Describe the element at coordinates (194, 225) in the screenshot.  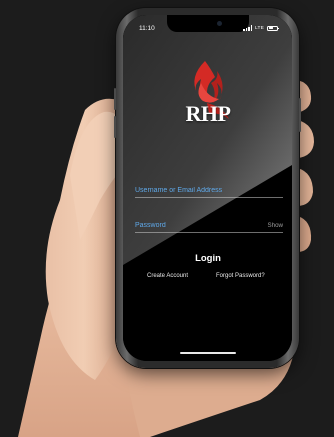
I see `password-input` at that location.